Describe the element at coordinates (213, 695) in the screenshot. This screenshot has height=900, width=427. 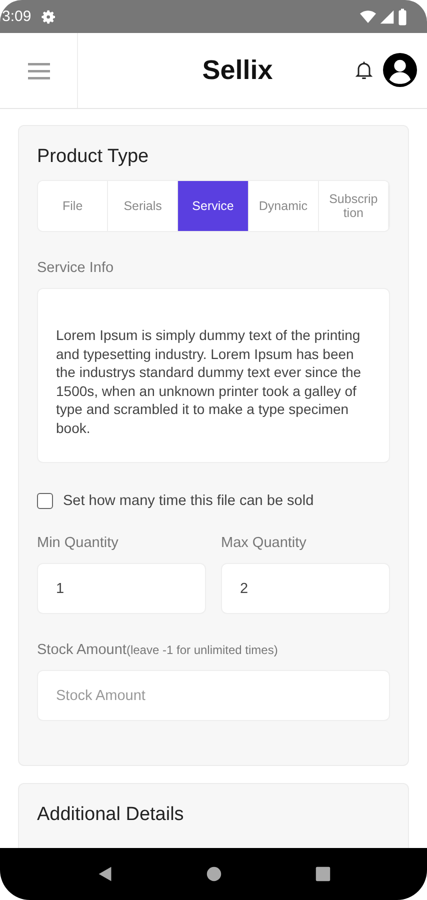
I see `stock-amount-field: Stock Amount` at that location.